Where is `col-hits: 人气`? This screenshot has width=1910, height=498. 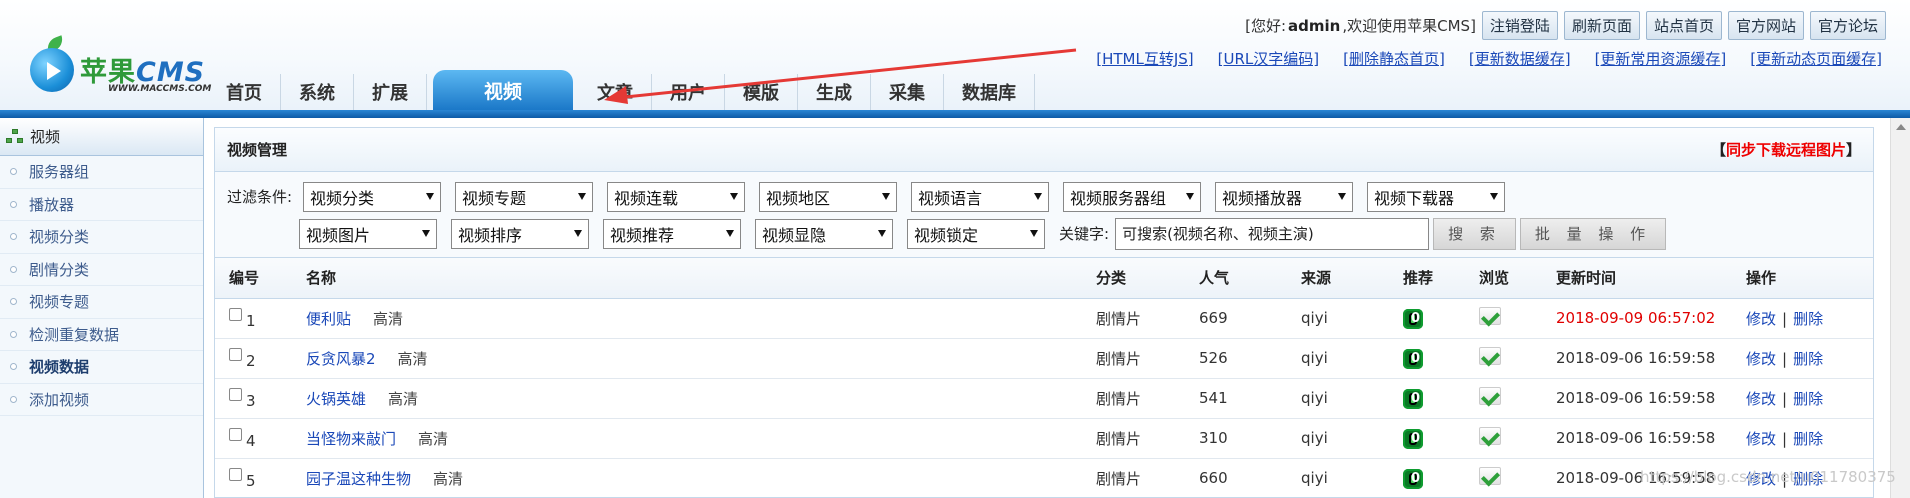
col-hits: 人气 is located at coordinates (1236, 278).